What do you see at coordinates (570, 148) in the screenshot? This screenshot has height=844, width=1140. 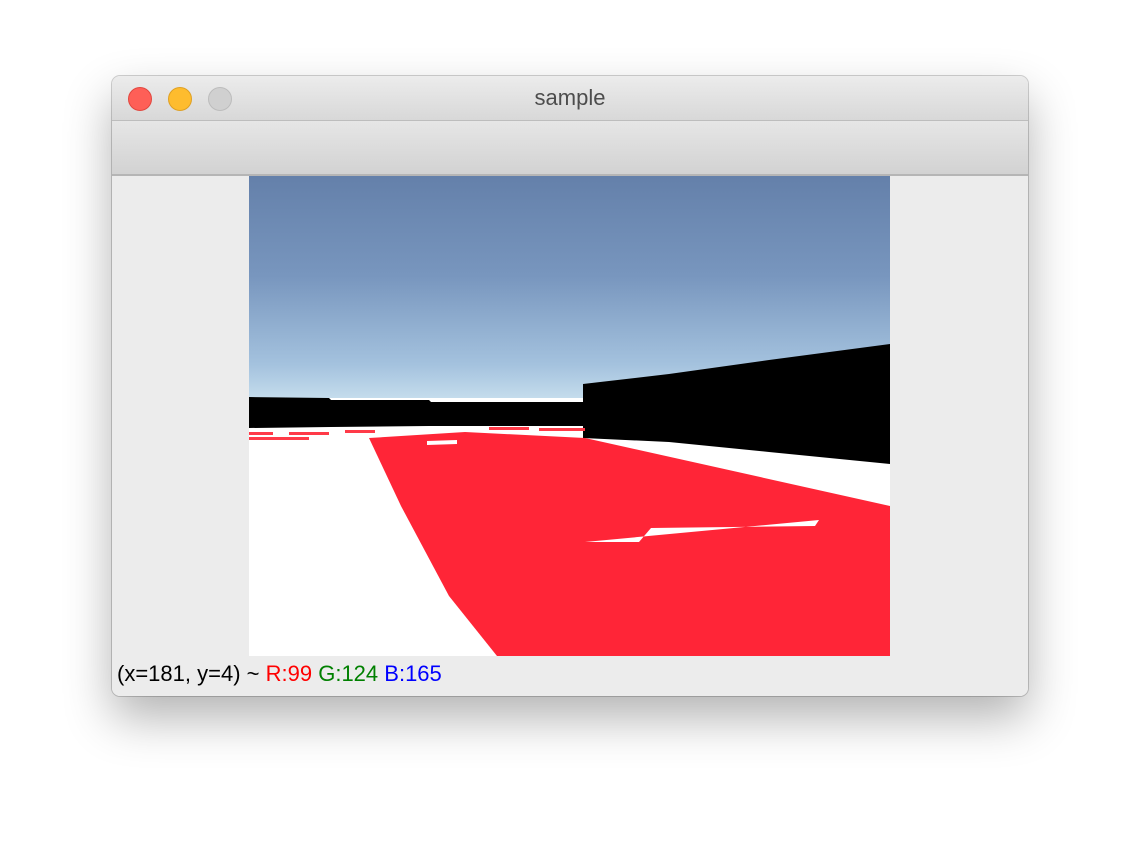 I see `toolbar` at bounding box center [570, 148].